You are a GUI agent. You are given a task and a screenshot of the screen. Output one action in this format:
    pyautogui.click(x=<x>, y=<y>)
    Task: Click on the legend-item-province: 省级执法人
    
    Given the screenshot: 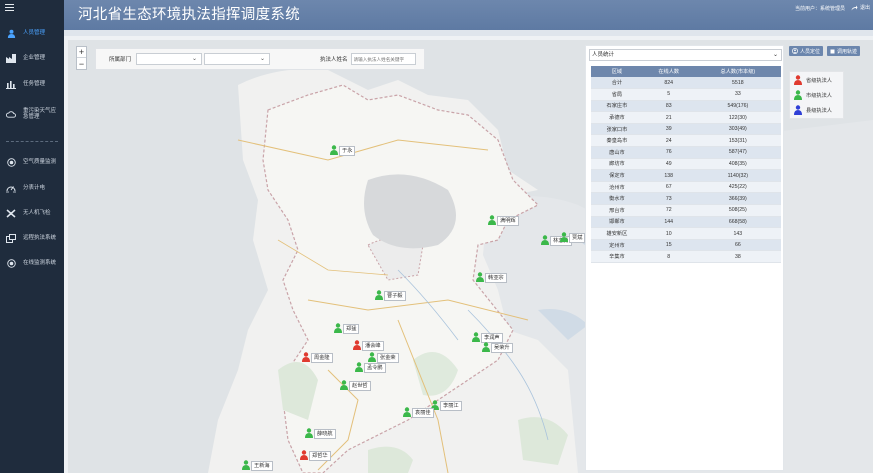 What is the action you would take?
    pyautogui.click(x=813, y=80)
    